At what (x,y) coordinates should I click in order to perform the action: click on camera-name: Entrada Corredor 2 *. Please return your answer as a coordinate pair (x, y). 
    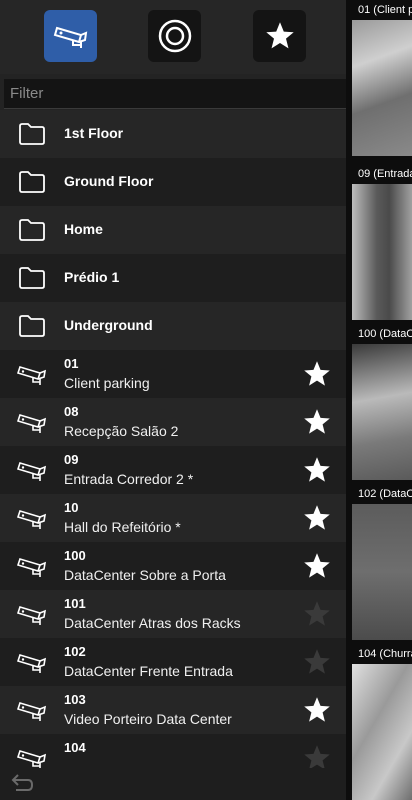
    Looking at the image, I should click on (129, 479).